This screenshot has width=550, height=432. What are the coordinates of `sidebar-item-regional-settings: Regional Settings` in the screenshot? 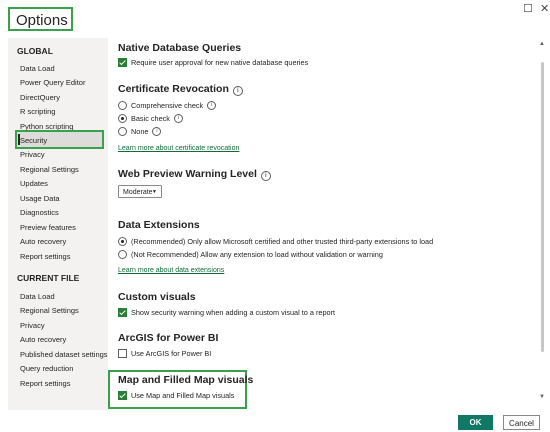 It's located at (49, 169).